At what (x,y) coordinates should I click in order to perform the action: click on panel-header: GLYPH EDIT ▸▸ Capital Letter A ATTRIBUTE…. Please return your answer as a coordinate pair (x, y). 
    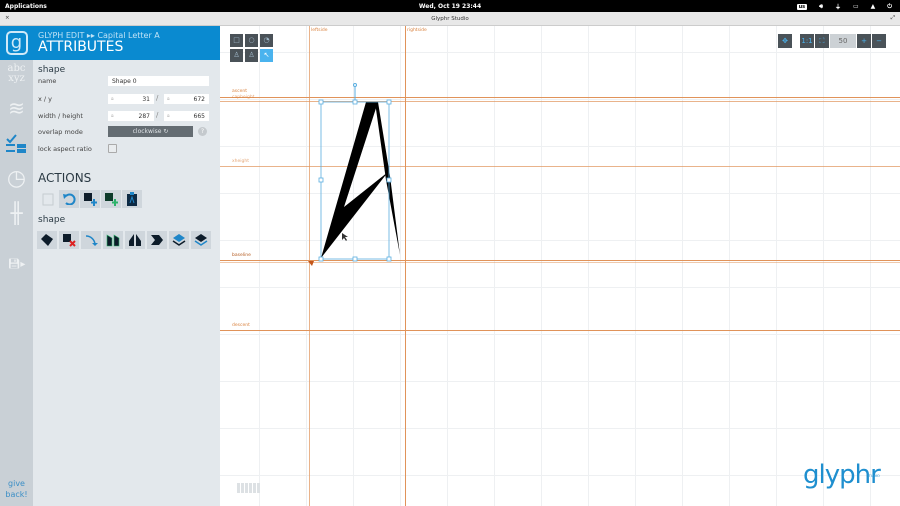
    Looking at the image, I should click on (126, 43).